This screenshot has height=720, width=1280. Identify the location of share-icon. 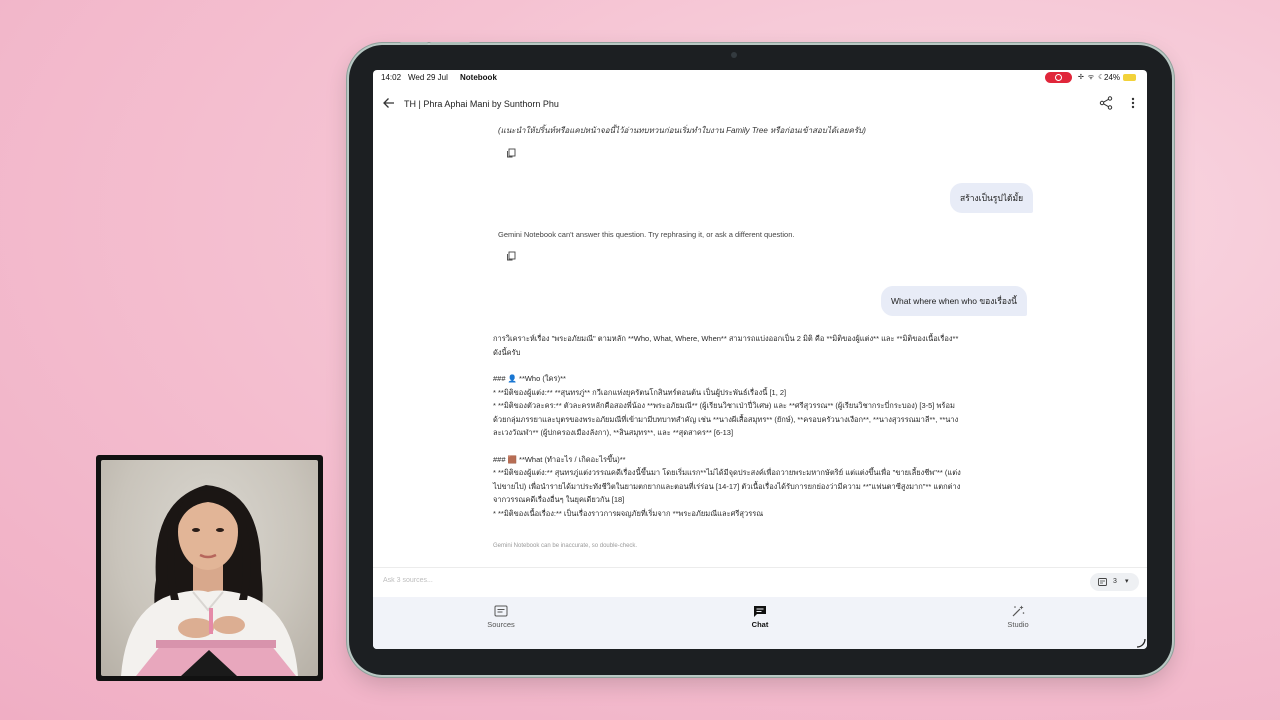
(1106, 103).